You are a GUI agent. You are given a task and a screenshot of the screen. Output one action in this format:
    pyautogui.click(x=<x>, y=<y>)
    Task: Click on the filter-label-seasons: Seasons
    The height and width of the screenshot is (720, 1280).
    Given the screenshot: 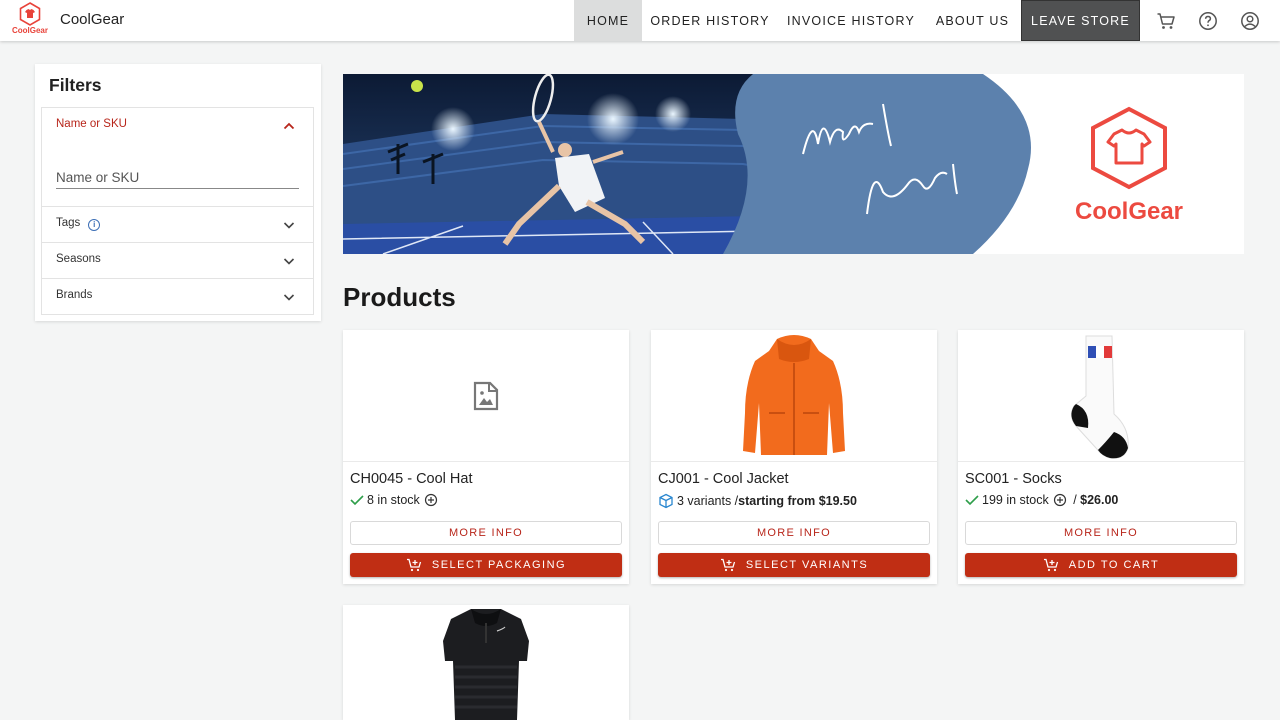 What is the action you would take?
    pyautogui.click(x=78, y=259)
    